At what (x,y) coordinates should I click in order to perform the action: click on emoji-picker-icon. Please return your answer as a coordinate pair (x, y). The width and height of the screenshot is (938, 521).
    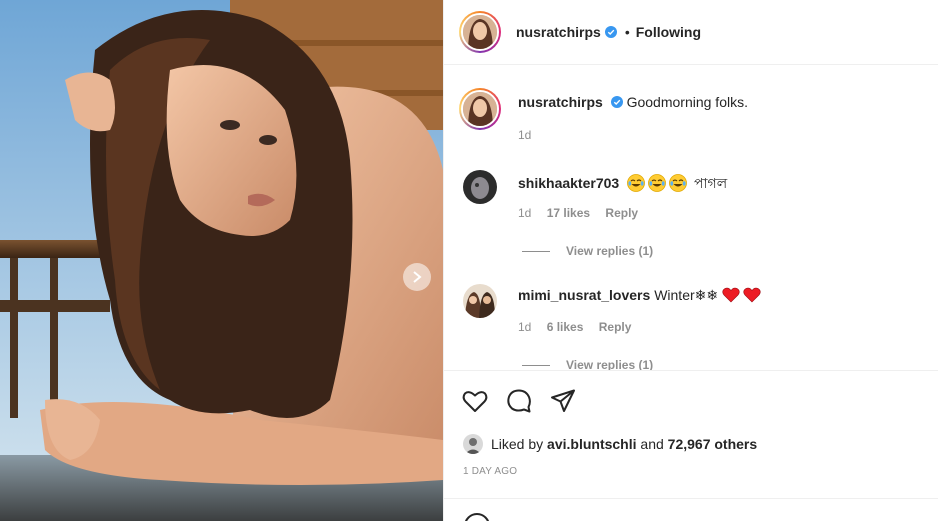
    Looking at the image, I should click on (477, 517).